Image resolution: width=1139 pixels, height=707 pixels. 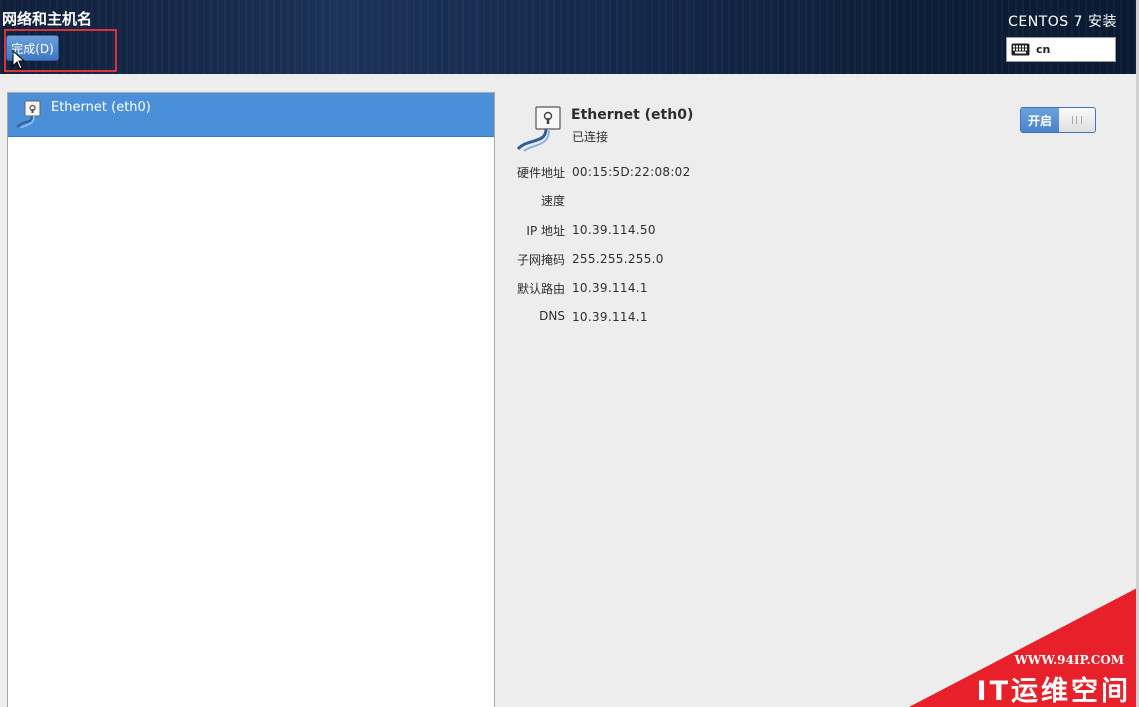 What do you see at coordinates (552, 316) in the screenshot?
I see `dns-label: DNS` at bounding box center [552, 316].